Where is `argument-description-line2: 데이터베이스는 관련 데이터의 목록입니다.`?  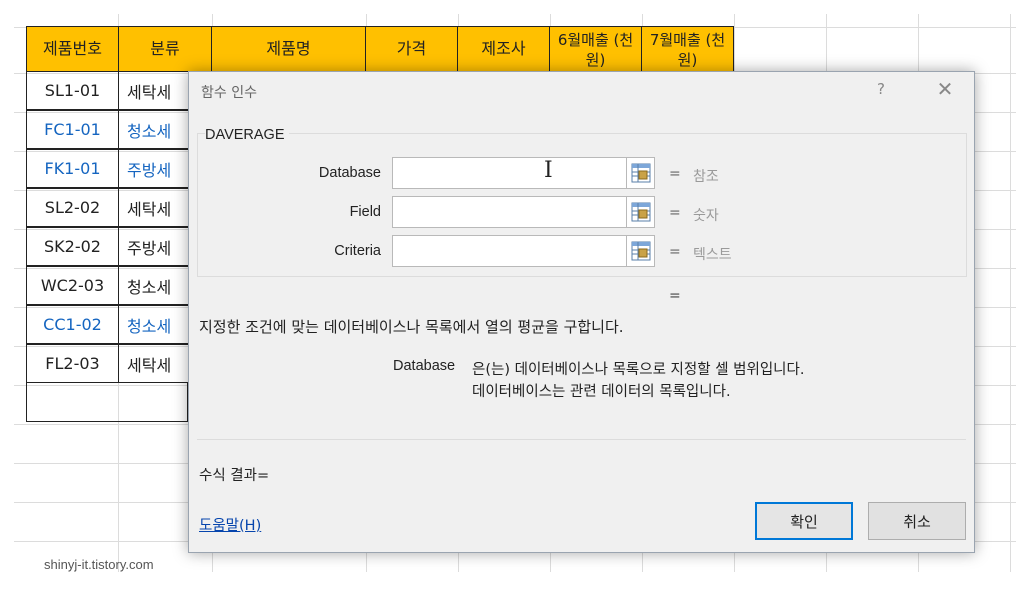
argument-description-line2: 데이터베이스는 관련 데이터의 목록입니다. is located at coordinates (601, 392).